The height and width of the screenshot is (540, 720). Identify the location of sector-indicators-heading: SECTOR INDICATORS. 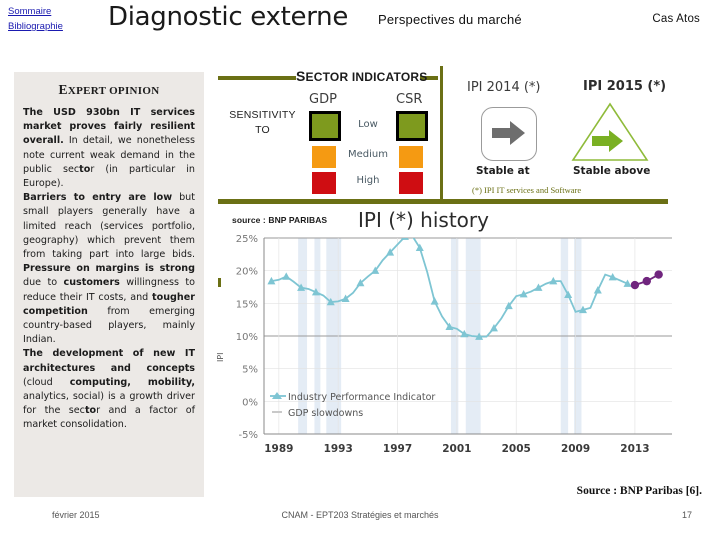
(361, 76).